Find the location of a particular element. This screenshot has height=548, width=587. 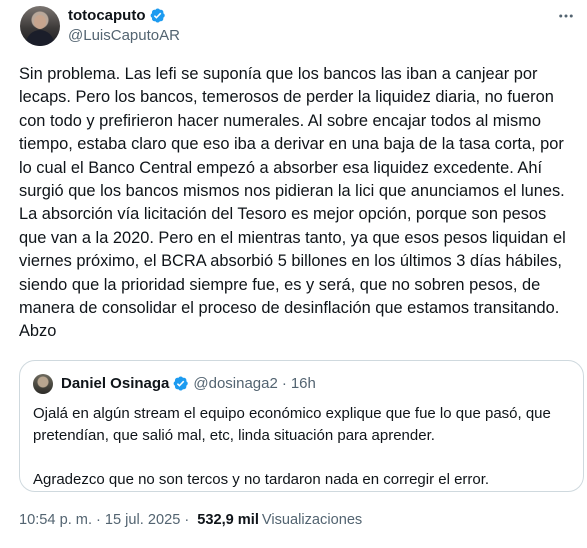

avatar-face is located at coordinates (40, 22).